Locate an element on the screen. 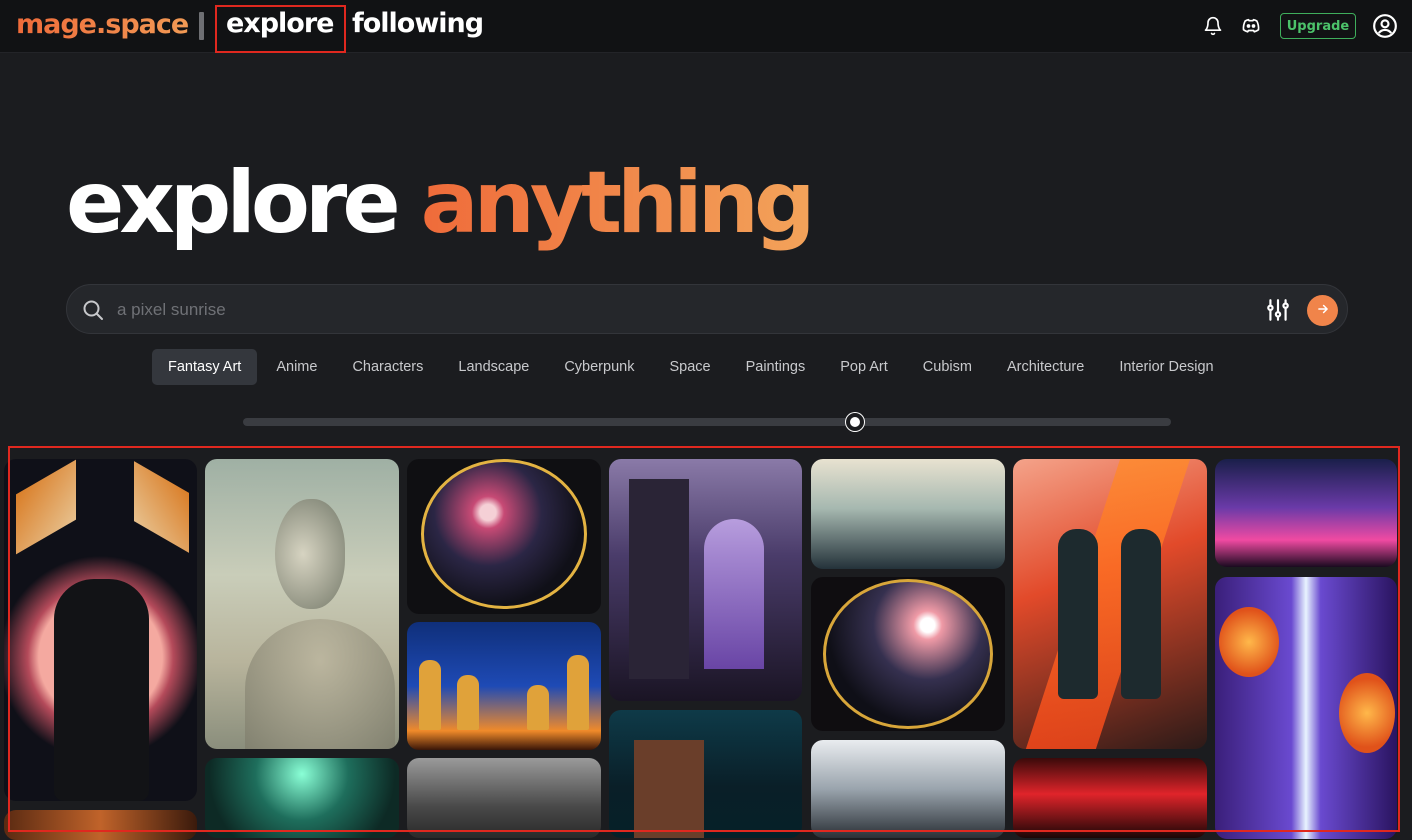 The height and width of the screenshot is (840, 1412). category-tab-architecture: Architecture is located at coordinates (1045, 367).